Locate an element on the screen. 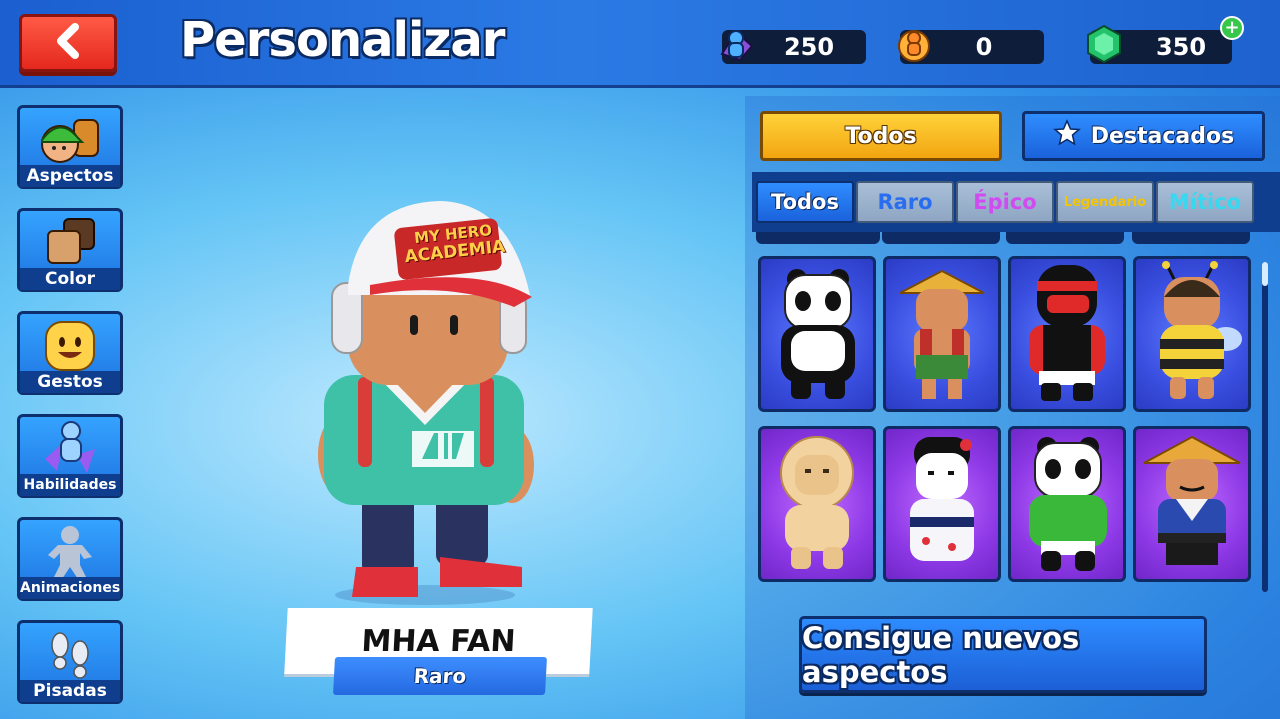  tab-destacados: Destacados is located at coordinates (1143, 136).